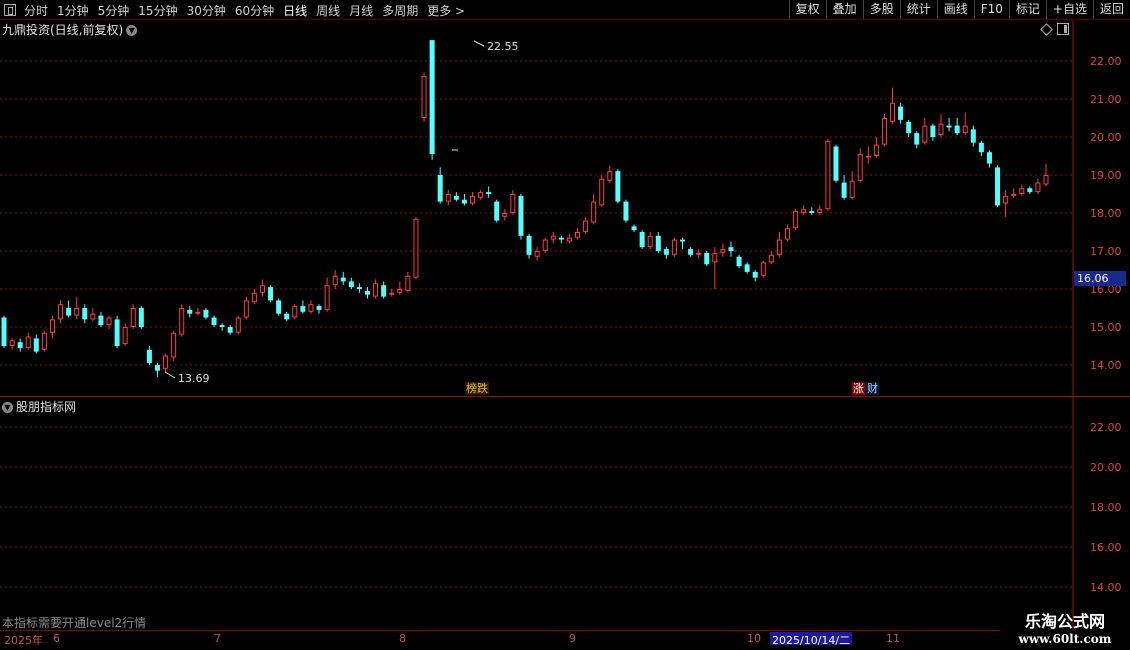 The height and width of the screenshot is (650, 1130). Describe the element at coordinates (1106, 427) in the screenshot. I see `indicator-tick-label: 22.00` at that location.